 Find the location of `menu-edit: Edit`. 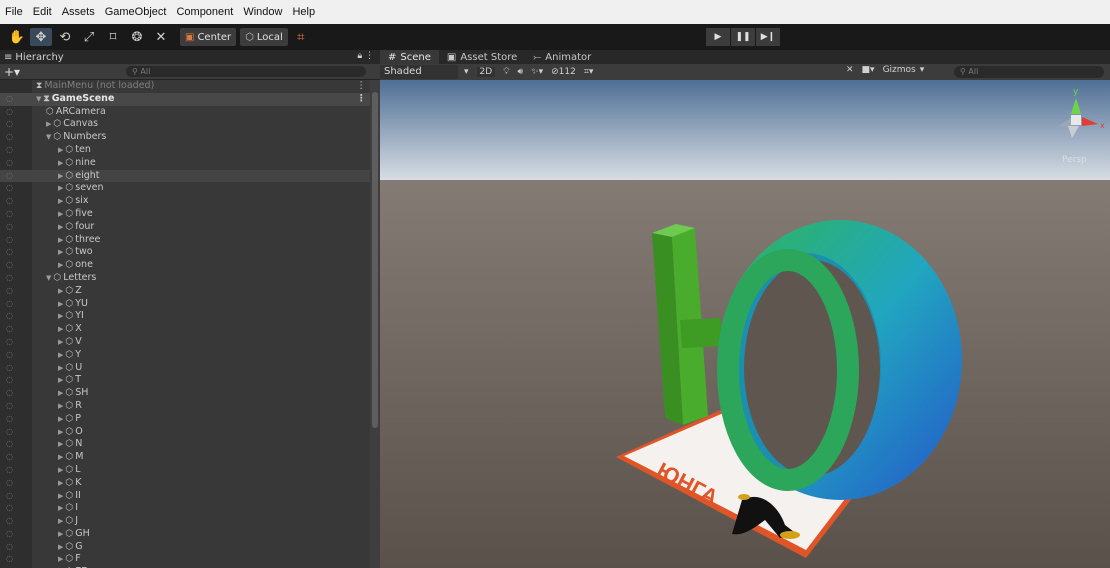

menu-edit: Edit is located at coordinates (42, 12).